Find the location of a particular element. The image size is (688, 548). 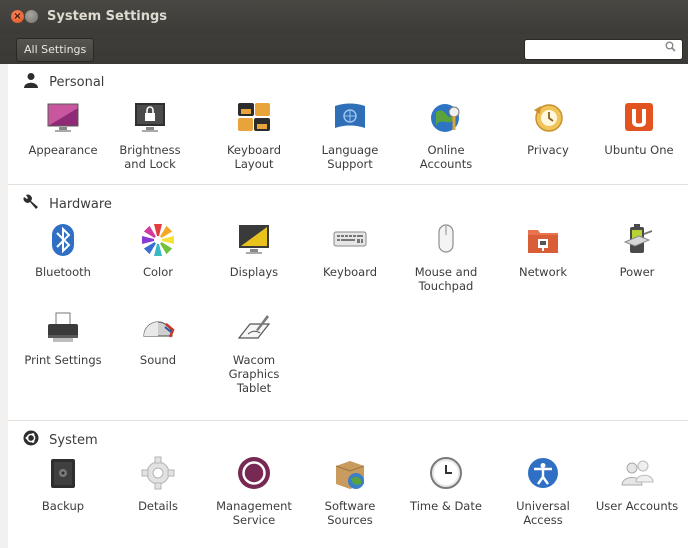

settings-item-mouse-touchpad: Mouse and Touchpad is located at coordinates (446, 257).